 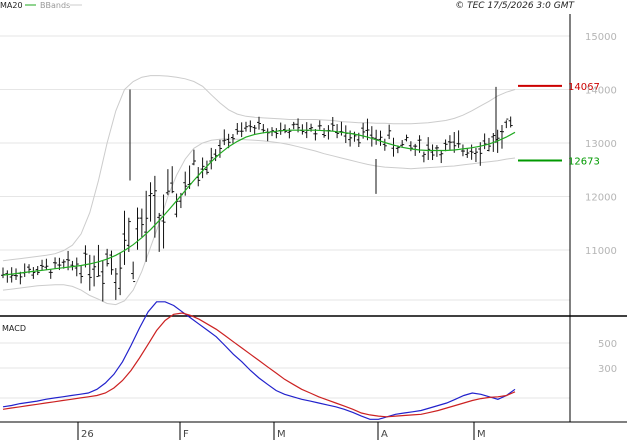 I want to click on copyright-text: © TEC 17/5/2026 3:0 GMT, so click(x=515, y=6).